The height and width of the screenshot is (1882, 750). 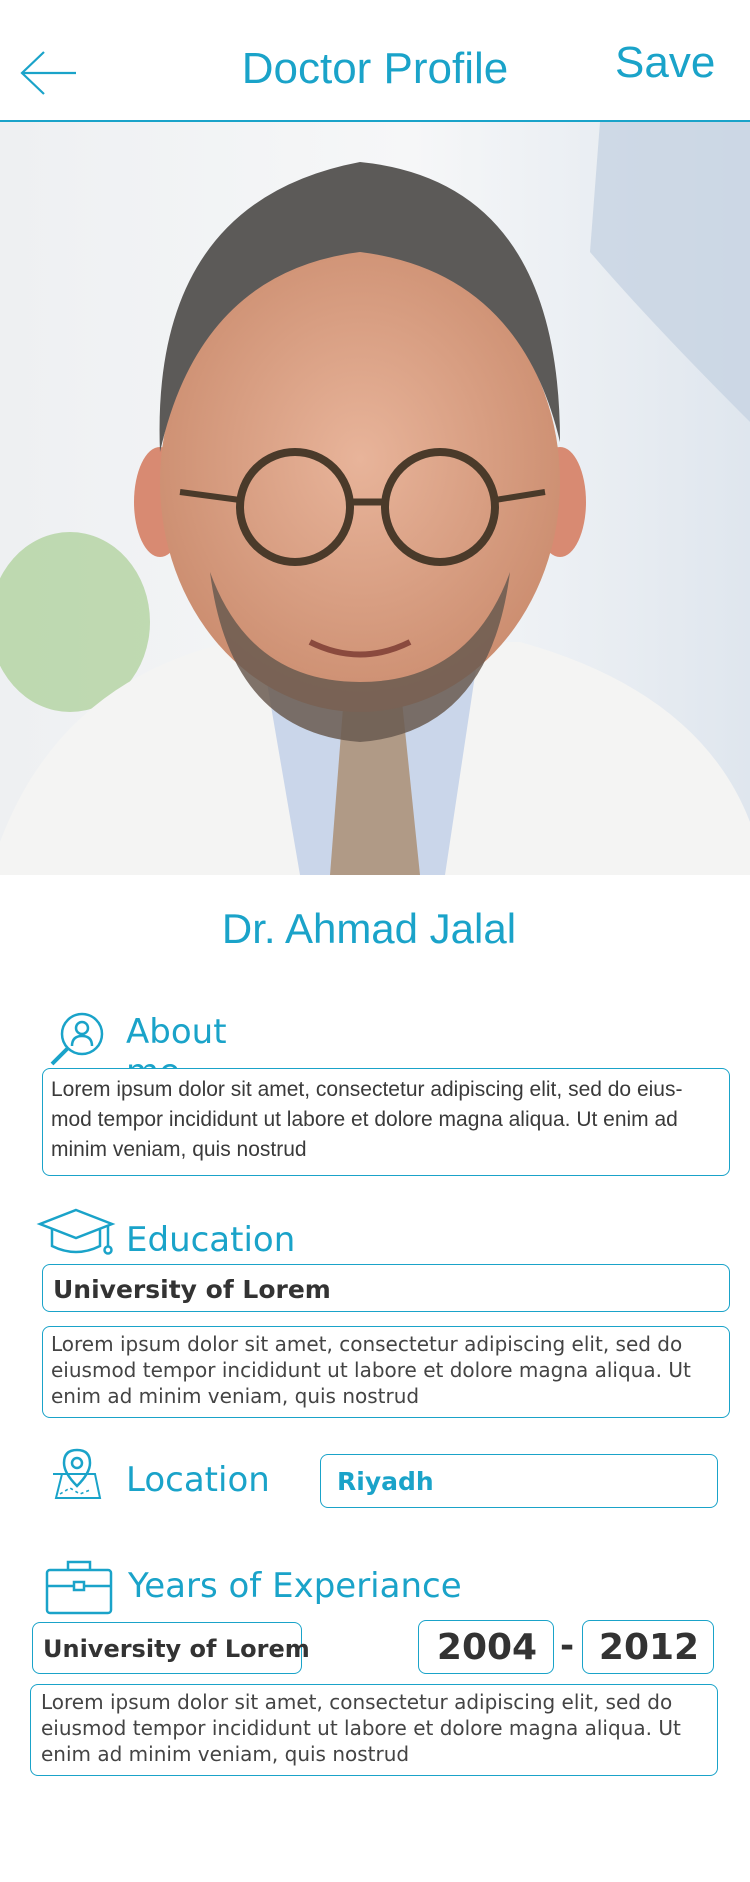 I want to click on experience-from-value: 2004, so click(x=487, y=1647).